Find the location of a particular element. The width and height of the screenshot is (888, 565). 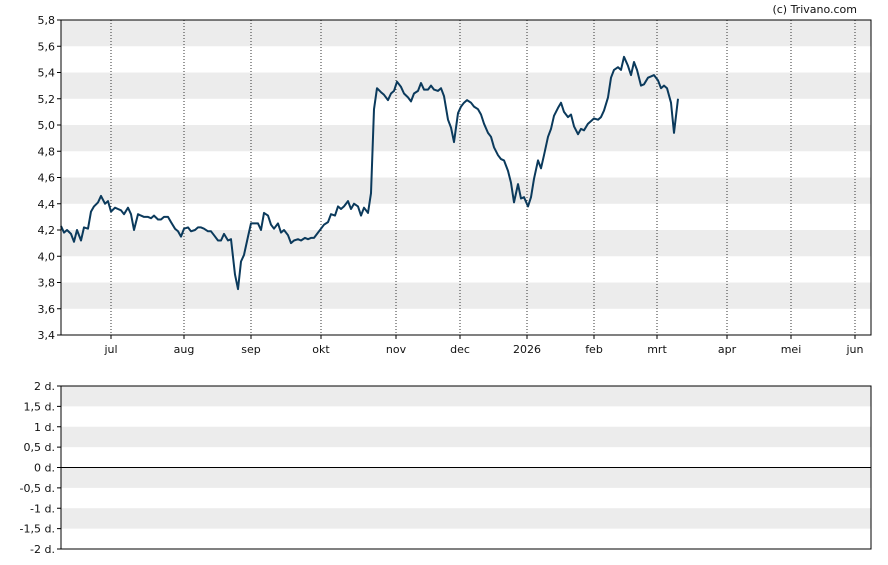

credit-label: (c) Trivano.com is located at coordinates (814, 9).